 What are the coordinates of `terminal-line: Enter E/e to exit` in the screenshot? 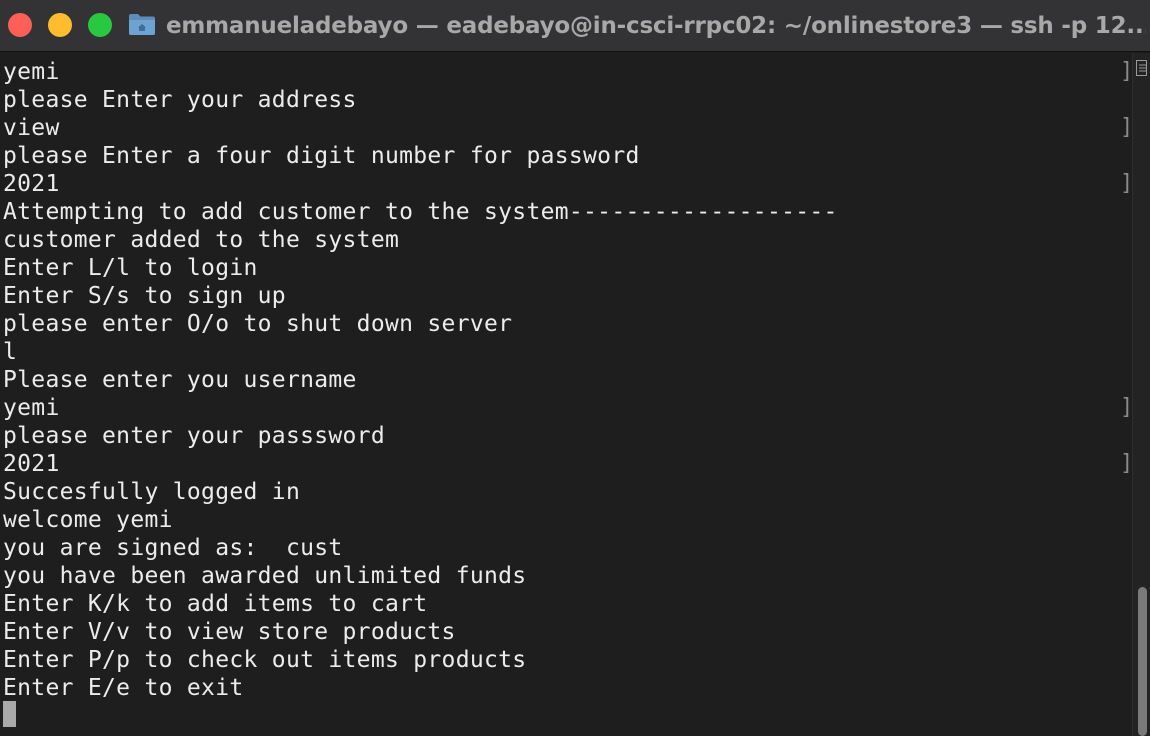 It's located at (123, 688).